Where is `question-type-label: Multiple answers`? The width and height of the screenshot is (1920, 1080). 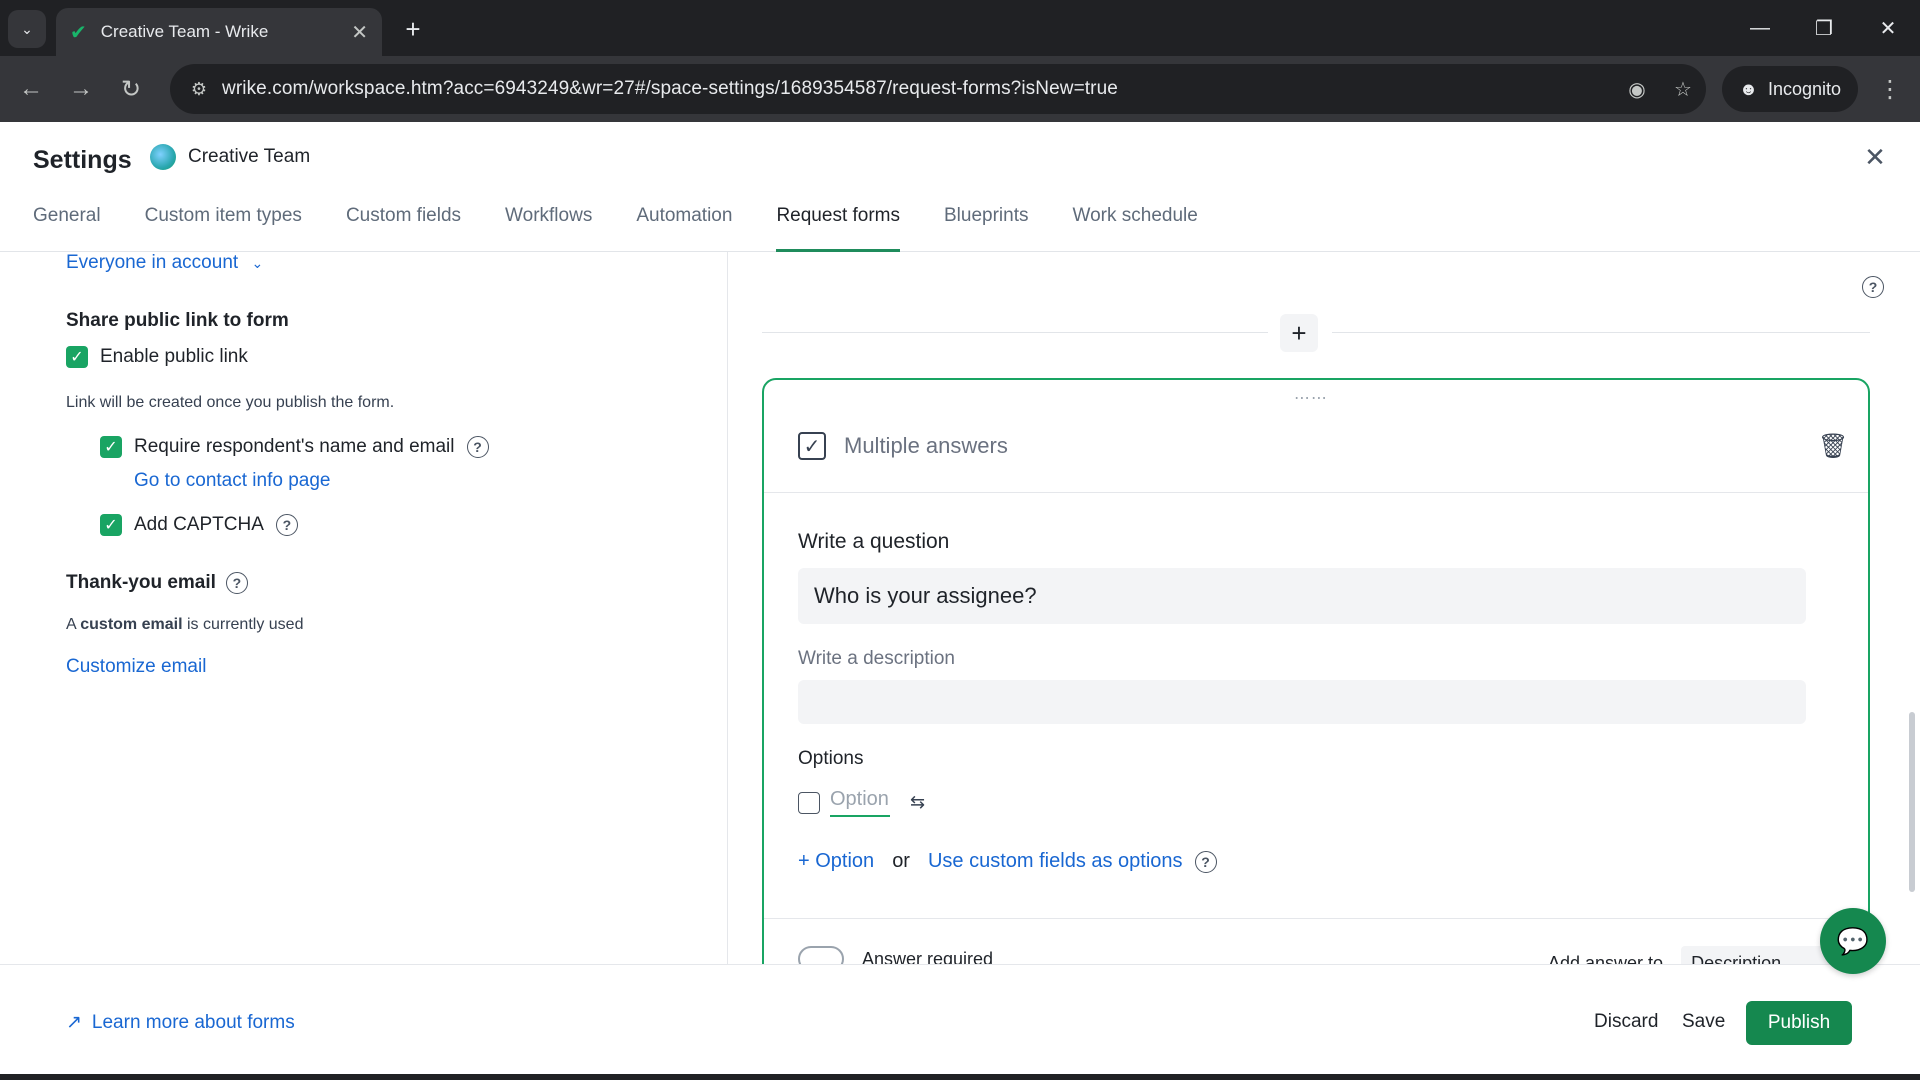
question-type-label: Multiple answers is located at coordinates (926, 445).